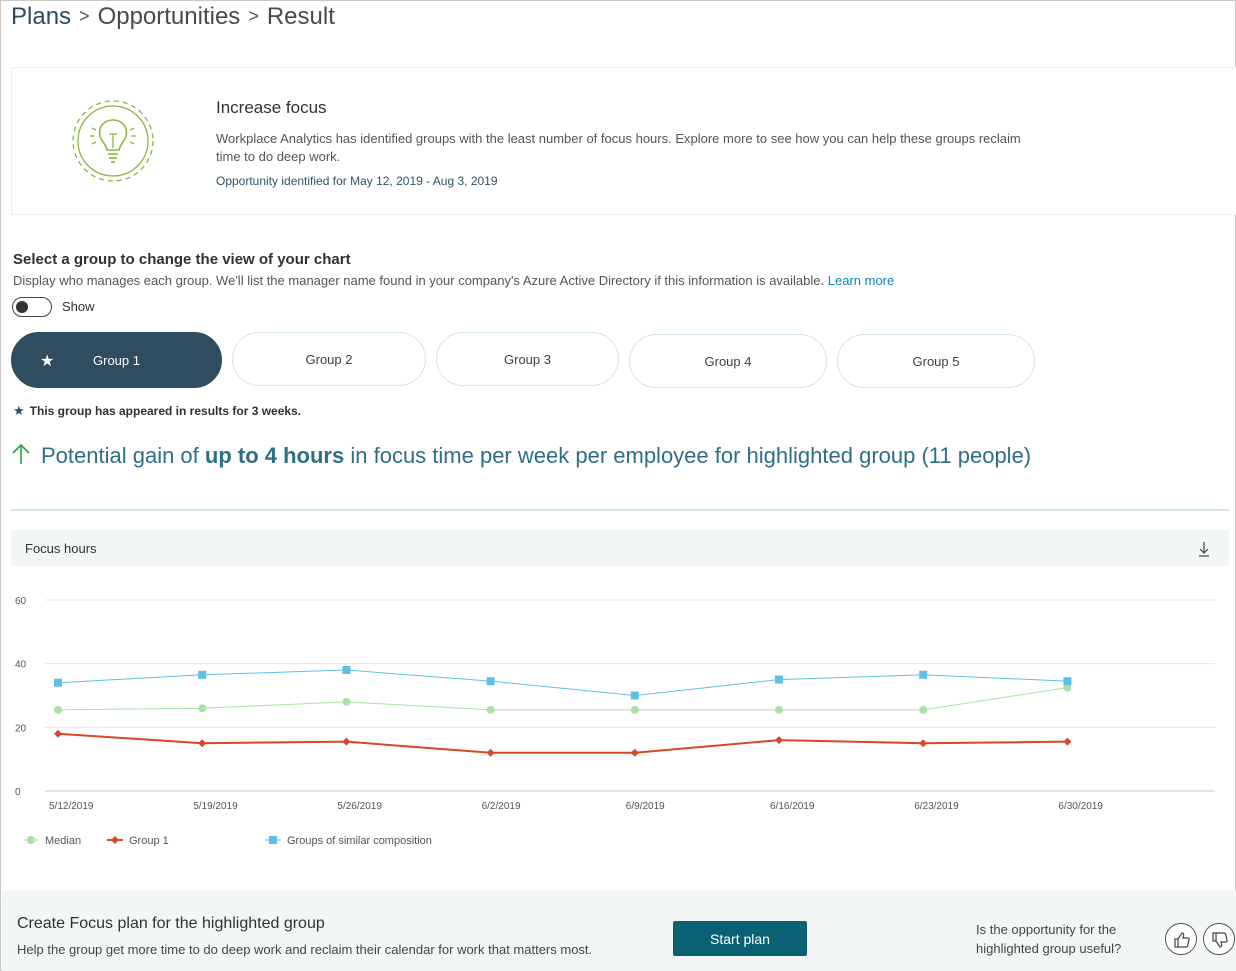 This screenshot has height=971, width=1236. Describe the element at coordinates (71, 806) in the screenshot. I see `x-tick-label: 5/12/2019` at that location.